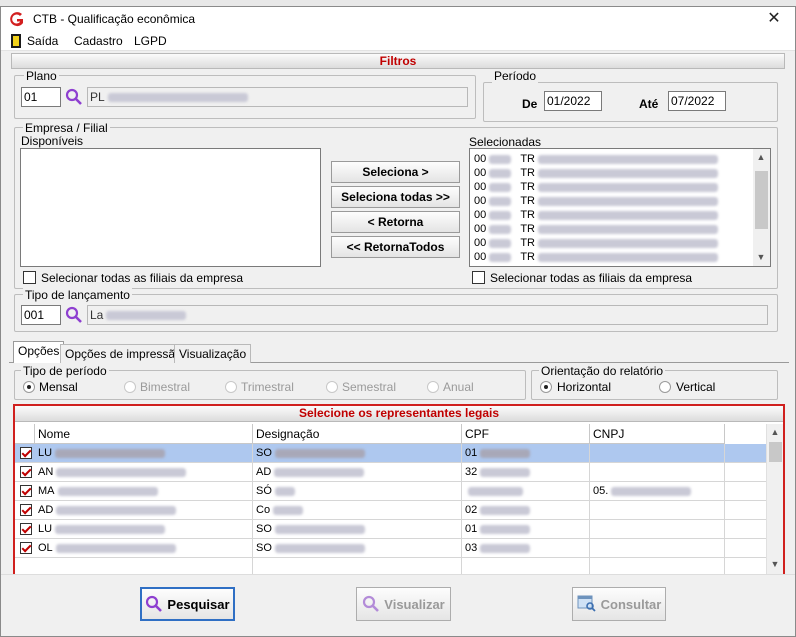 The image size is (796, 637). Describe the element at coordinates (526, 491) in the screenshot. I see `cell-cpf` at that location.